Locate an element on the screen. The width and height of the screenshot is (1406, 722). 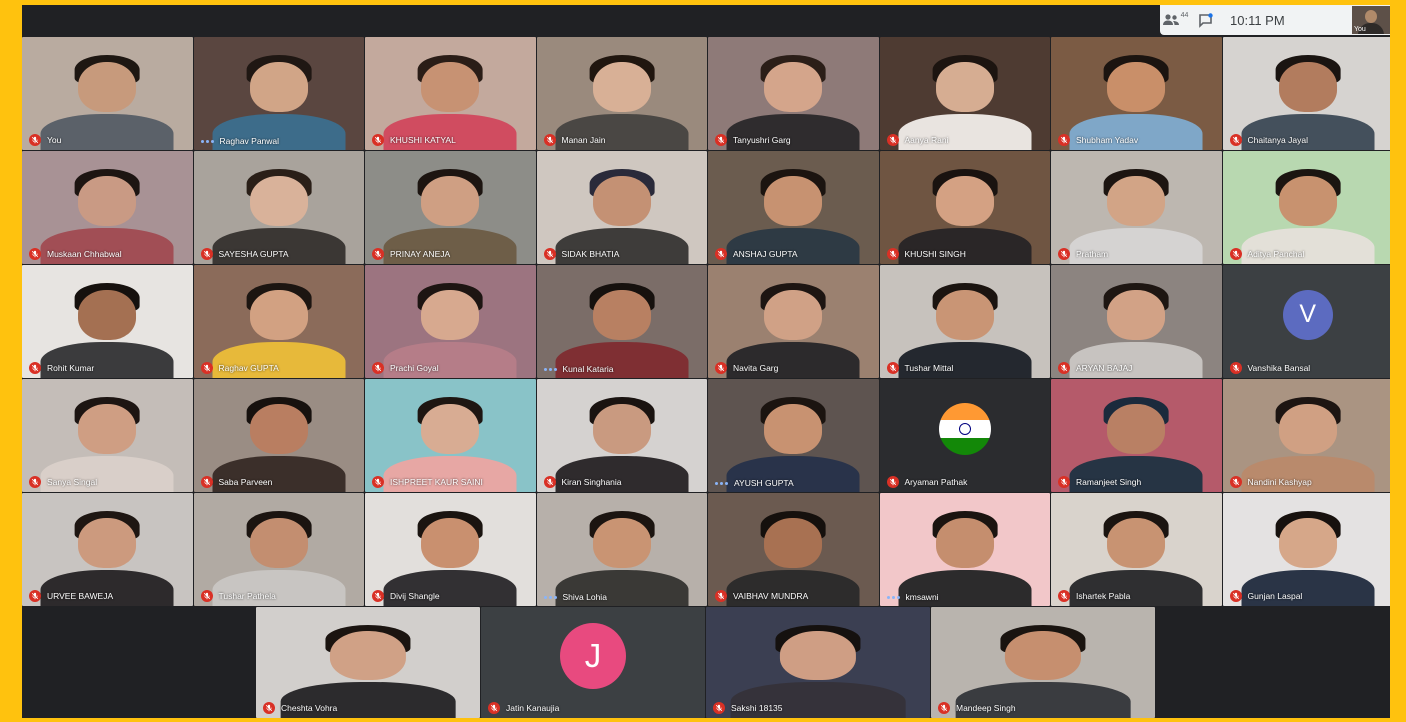
self-view-thumbnail: You is located at coordinates (1371, 20).